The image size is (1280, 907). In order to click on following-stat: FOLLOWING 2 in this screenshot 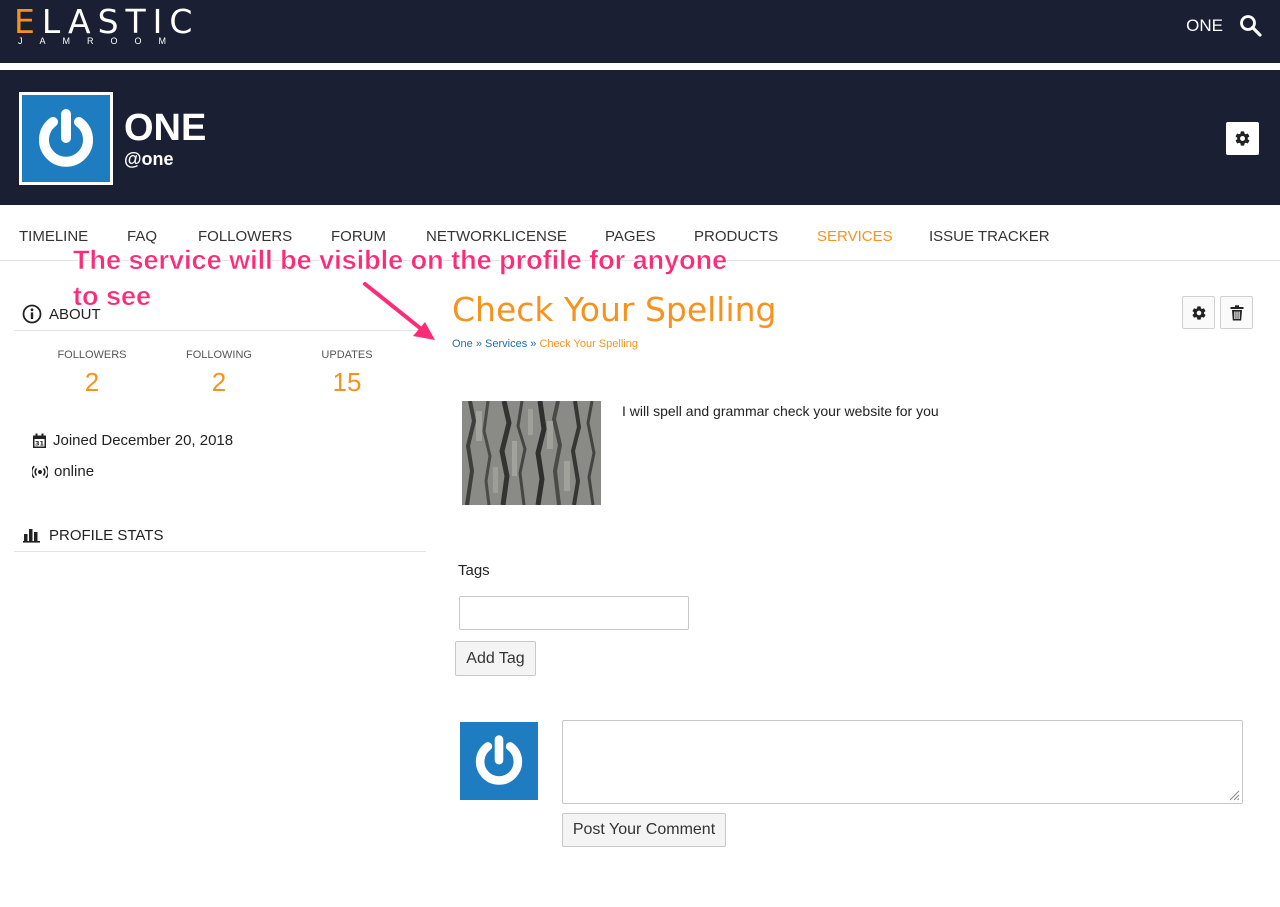, I will do `click(219, 373)`.